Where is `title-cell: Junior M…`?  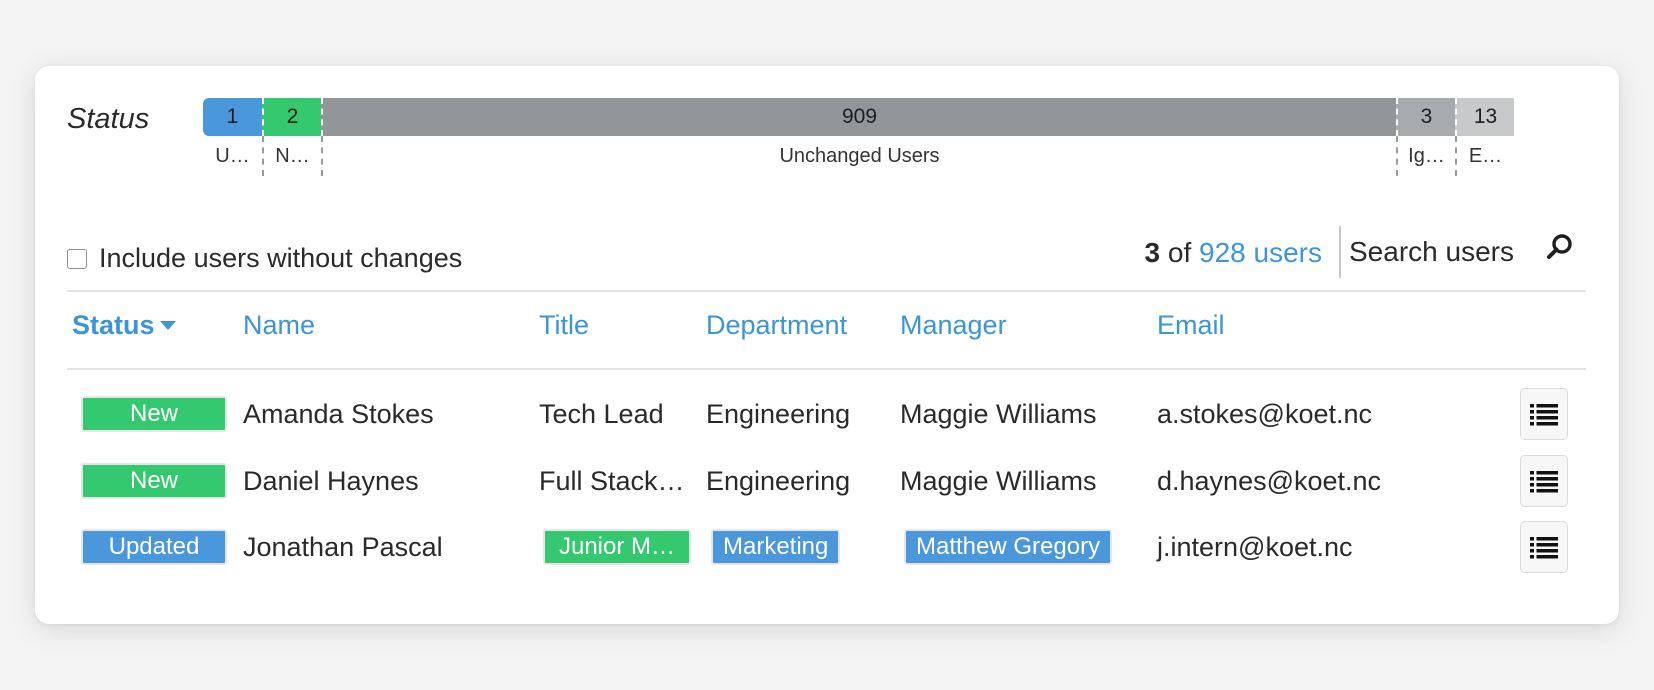 title-cell: Junior M… is located at coordinates (617, 547).